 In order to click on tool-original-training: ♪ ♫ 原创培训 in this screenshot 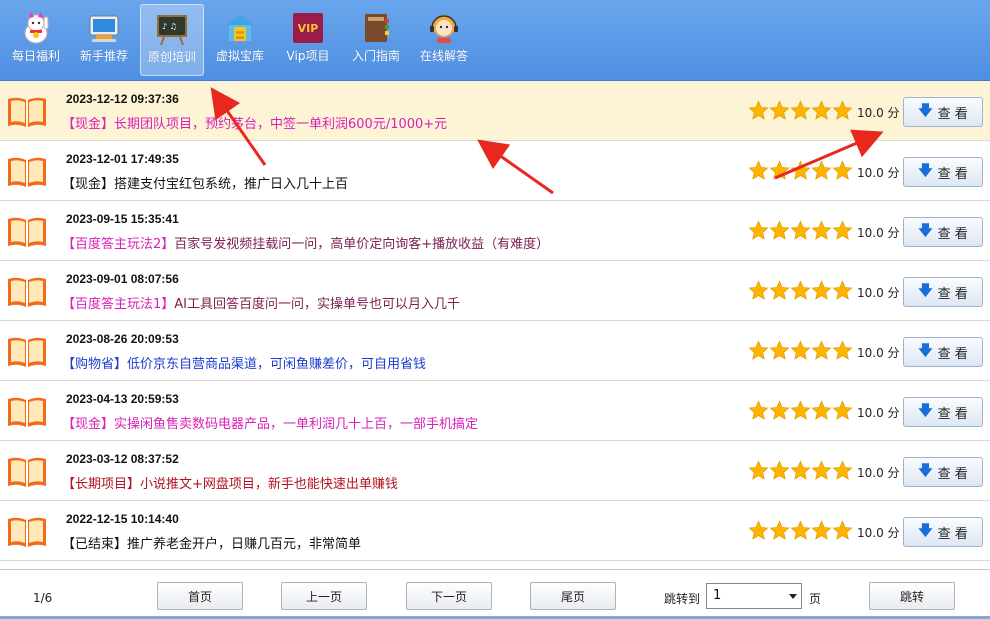, I will do `click(172, 40)`.